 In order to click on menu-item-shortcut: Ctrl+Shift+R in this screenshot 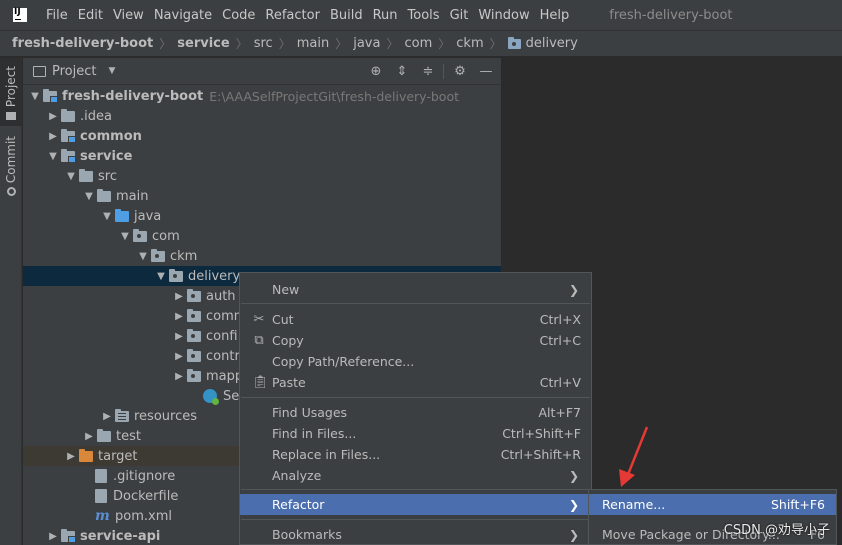, I will do `click(540, 454)`.